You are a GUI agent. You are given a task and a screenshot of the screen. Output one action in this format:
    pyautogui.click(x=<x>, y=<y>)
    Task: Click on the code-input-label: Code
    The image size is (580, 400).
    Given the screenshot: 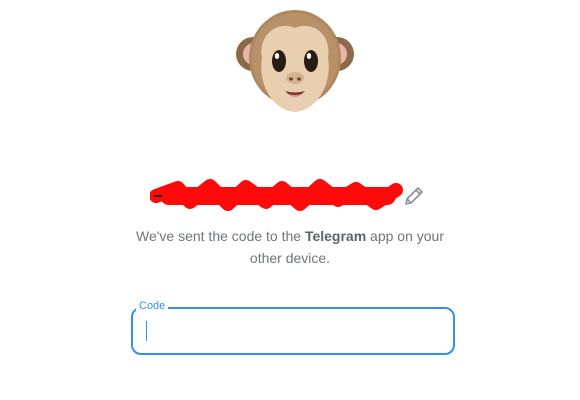 What is the action you would take?
    pyautogui.click(x=152, y=306)
    